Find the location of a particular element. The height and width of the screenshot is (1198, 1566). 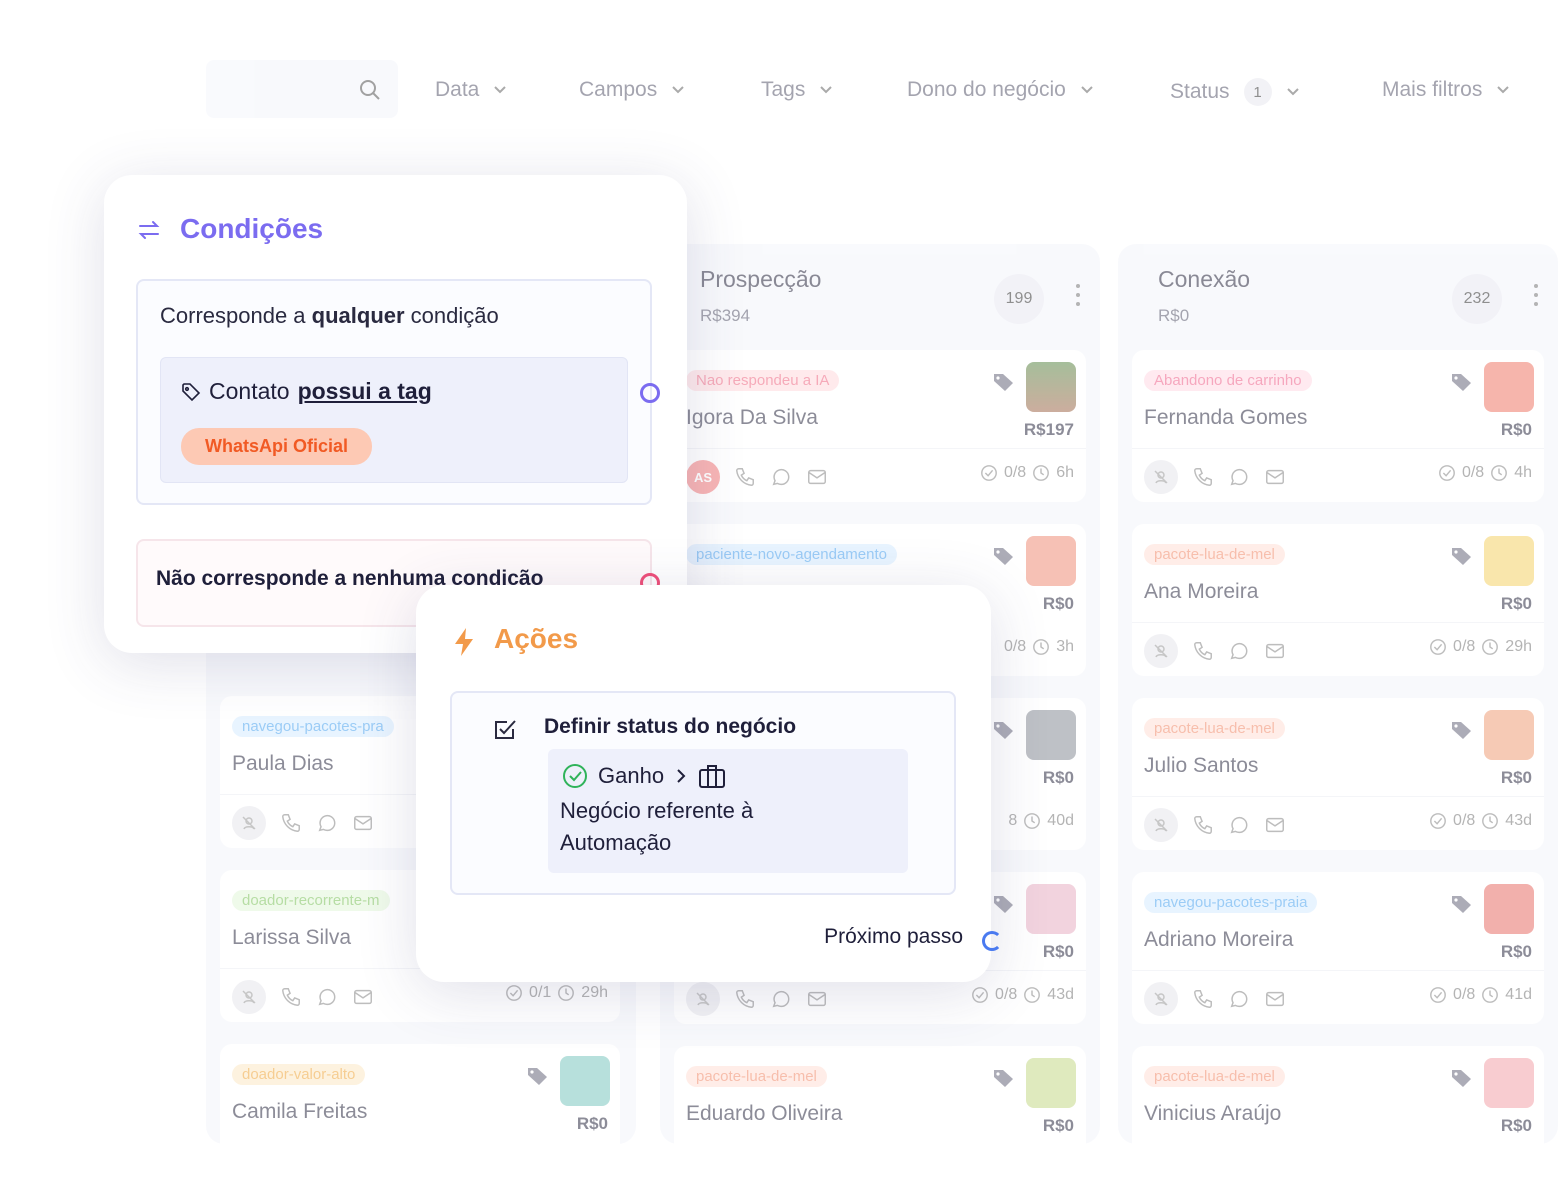

deal-tag: navegou-pacotes-pra is located at coordinates (313, 726).